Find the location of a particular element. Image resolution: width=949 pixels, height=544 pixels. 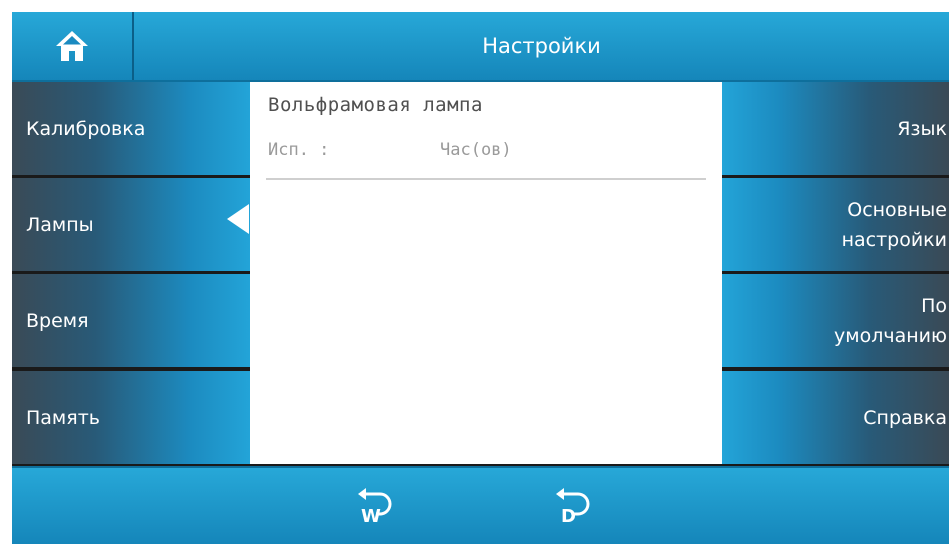

menu-item-memory: Память is located at coordinates (131, 417).